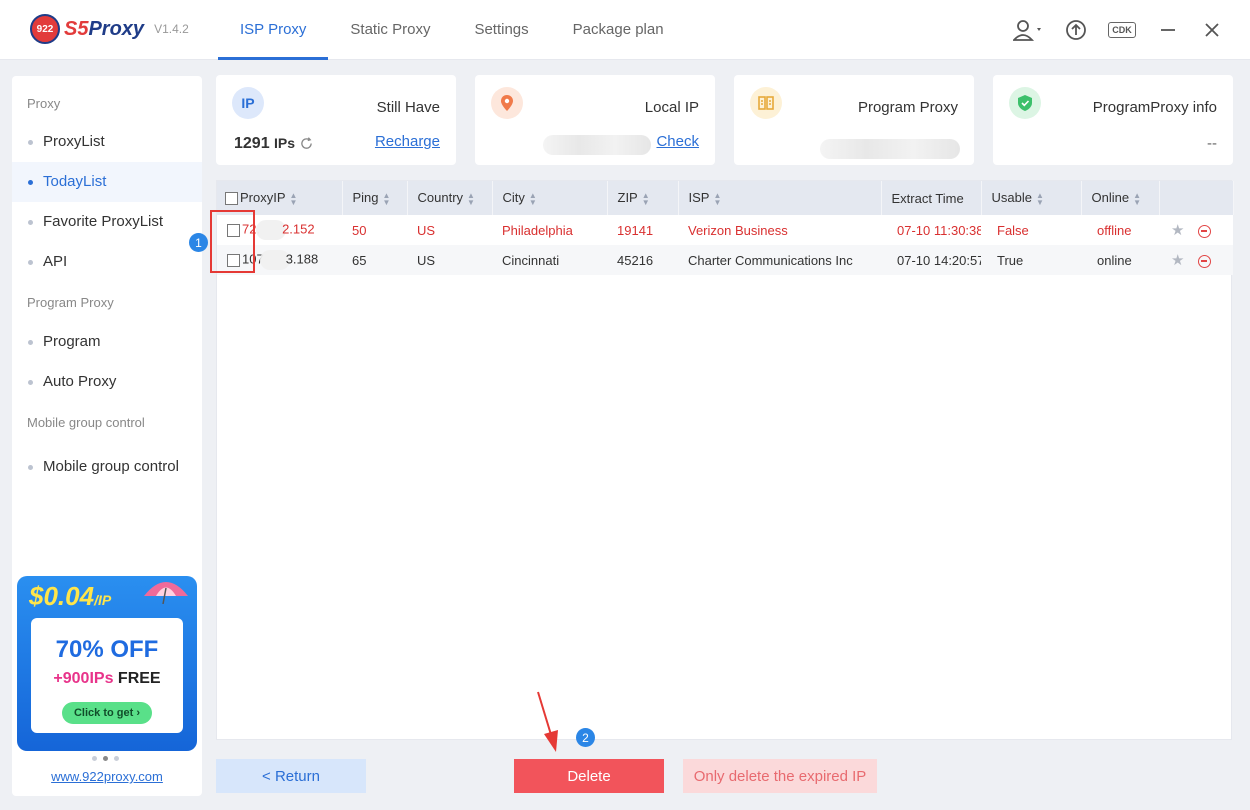 This screenshot has width=1250, height=810. I want to click on app-logo: 922 S5Proxy V1.4.2, so click(109, 29).